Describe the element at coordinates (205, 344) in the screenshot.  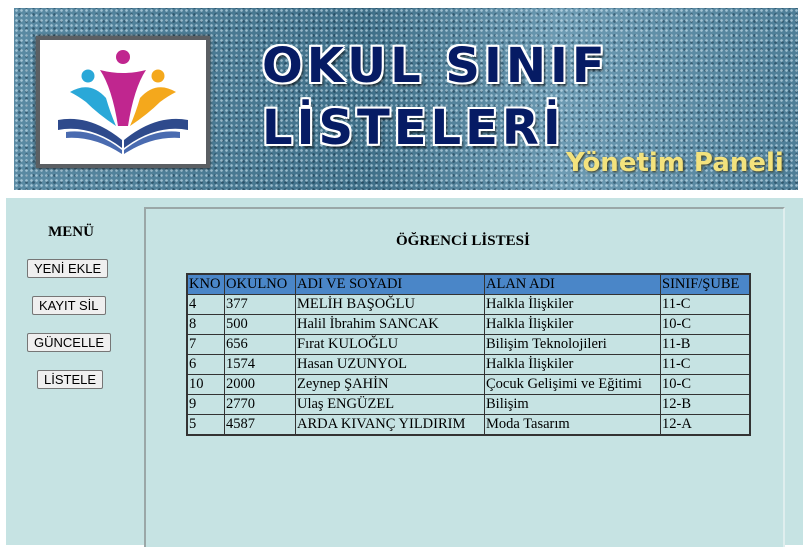
I see `cell-kno: 7` at that location.